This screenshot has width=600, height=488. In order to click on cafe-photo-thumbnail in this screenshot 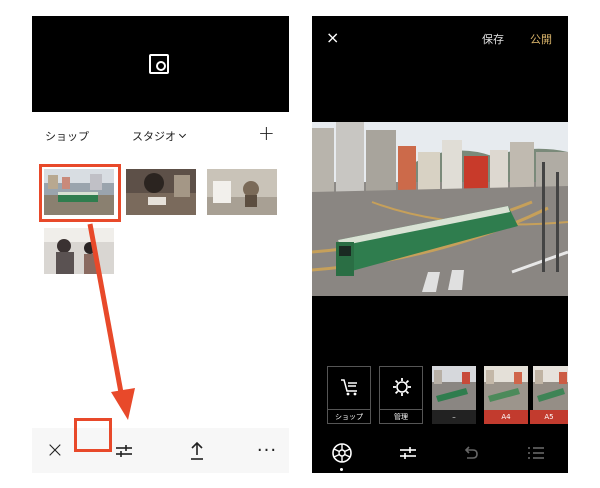, I will do `click(161, 192)`.